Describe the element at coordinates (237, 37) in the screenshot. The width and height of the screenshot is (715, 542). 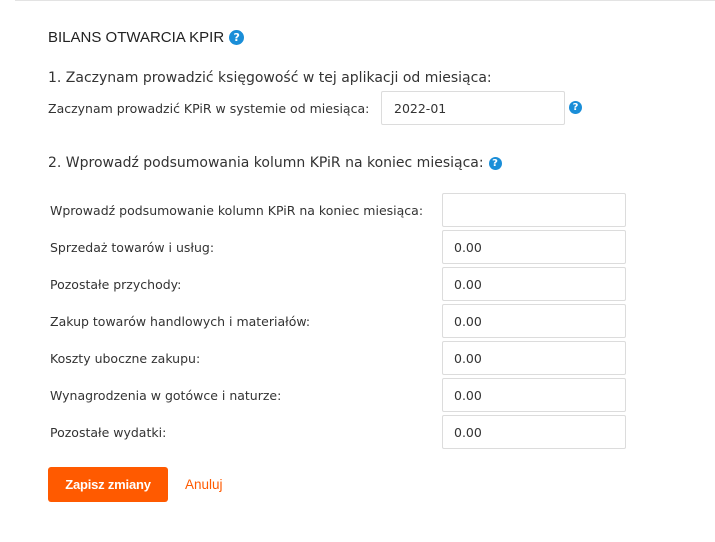
I see `help-icon: ?` at that location.